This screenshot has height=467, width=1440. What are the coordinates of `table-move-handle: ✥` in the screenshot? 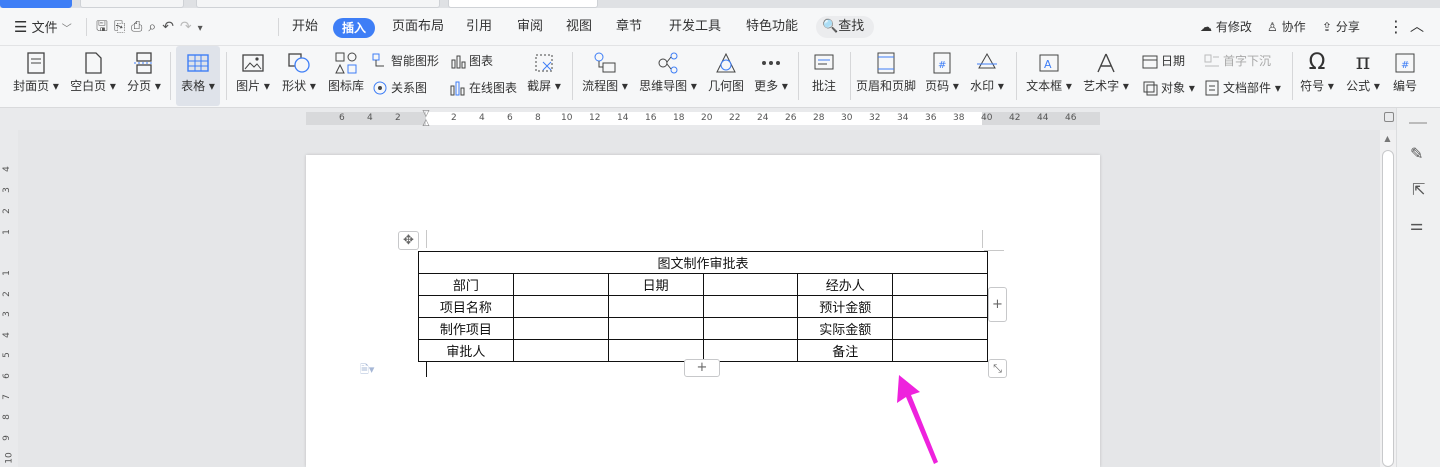 It's located at (408, 240).